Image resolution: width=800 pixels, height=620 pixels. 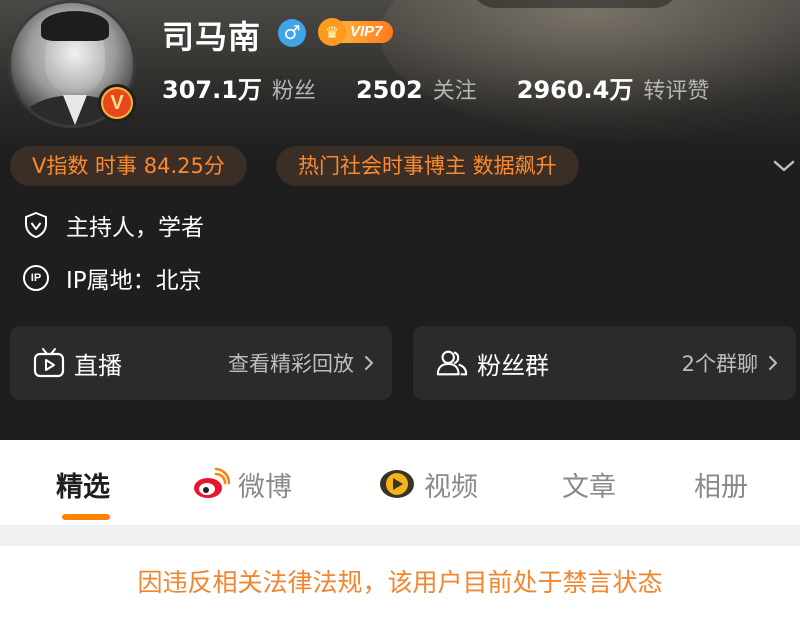 I want to click on profile-tab-bar: 精选 微博 视频 文章 相册, so click(x=400, y=483).